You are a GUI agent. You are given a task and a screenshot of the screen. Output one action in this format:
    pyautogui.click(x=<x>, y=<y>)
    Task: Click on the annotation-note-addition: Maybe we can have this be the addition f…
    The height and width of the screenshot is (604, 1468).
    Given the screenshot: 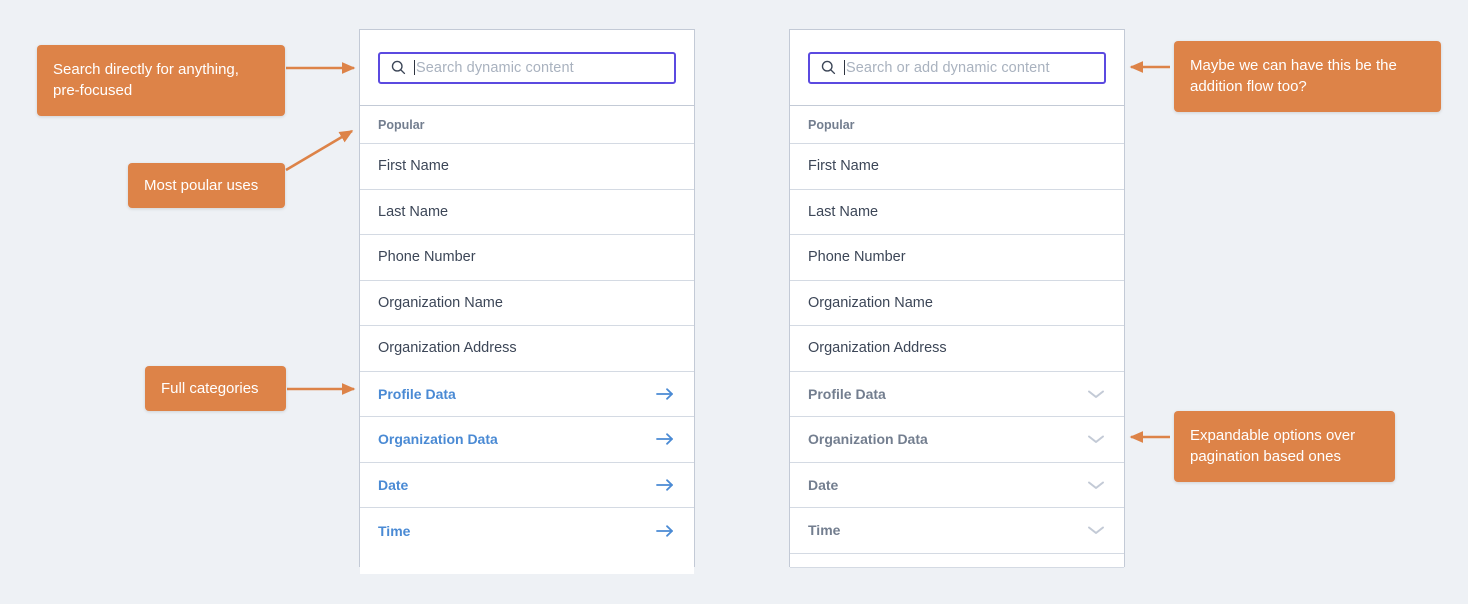 What is the action you would take?
    pyautogui.click(x=1307, y=76)
    